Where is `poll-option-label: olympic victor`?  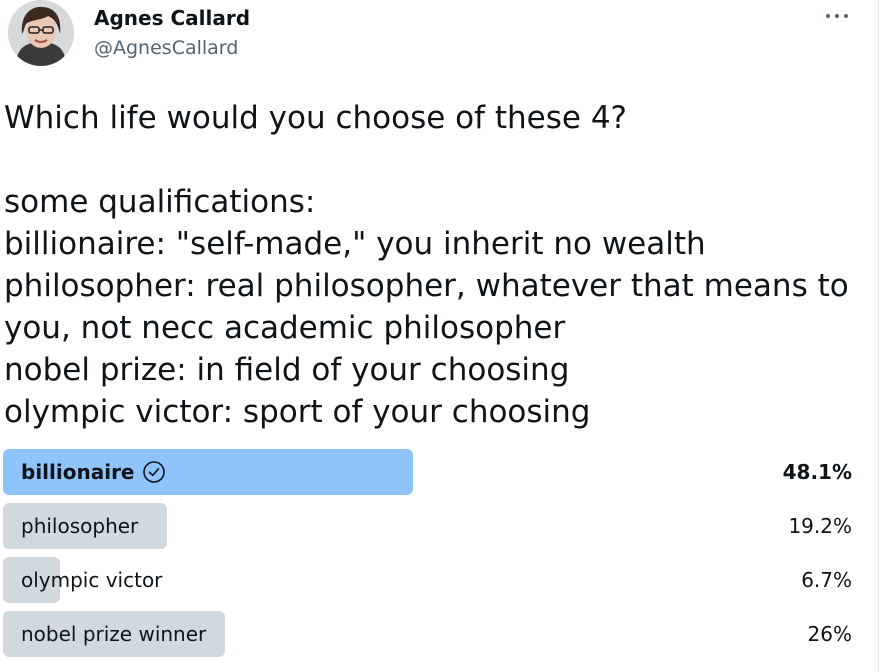
poll-option-label: olympic victor is located at coordinates (91, 580).